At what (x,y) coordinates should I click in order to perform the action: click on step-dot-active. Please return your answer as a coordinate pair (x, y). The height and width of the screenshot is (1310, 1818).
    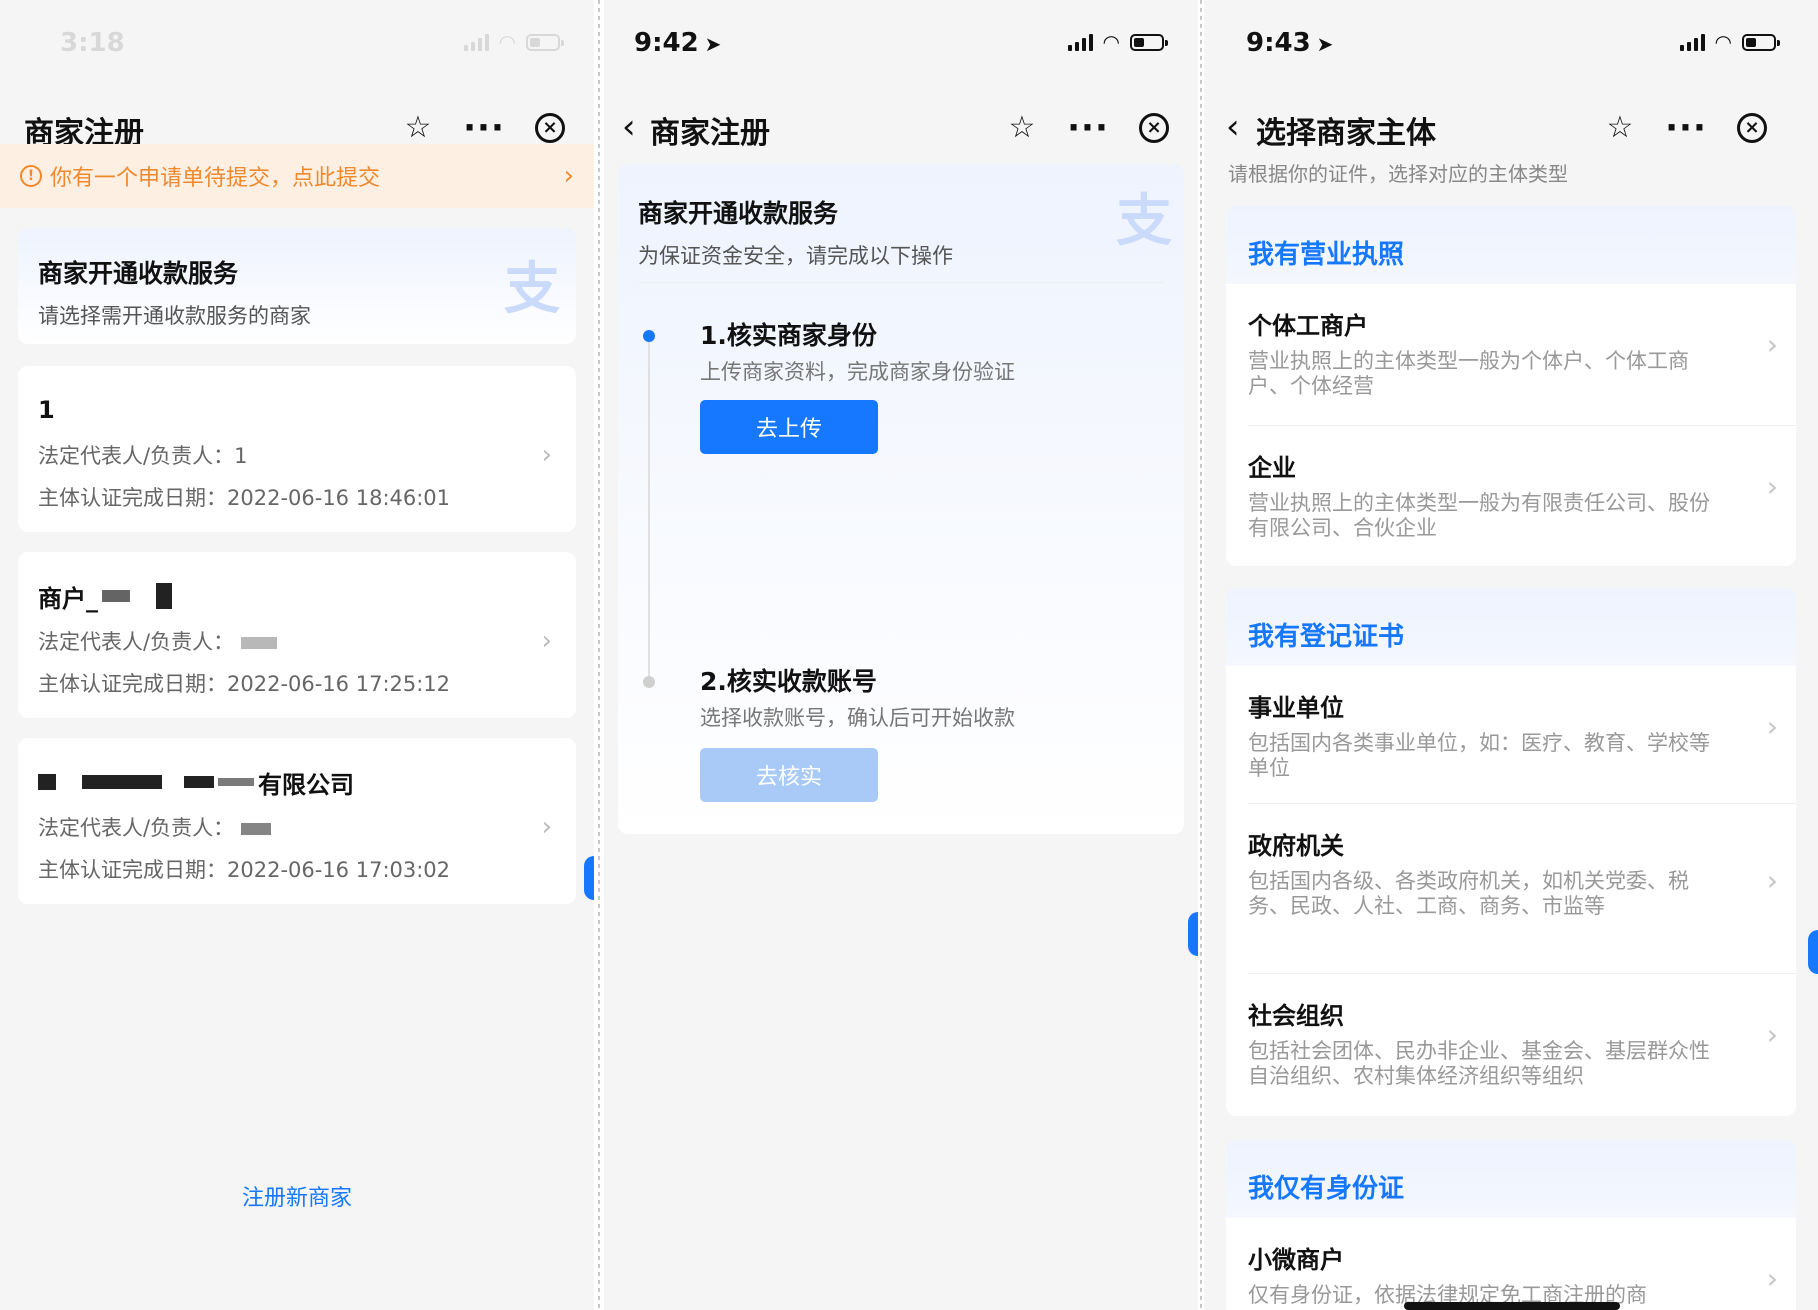
    Looking at the image, I should click on (649, 336).